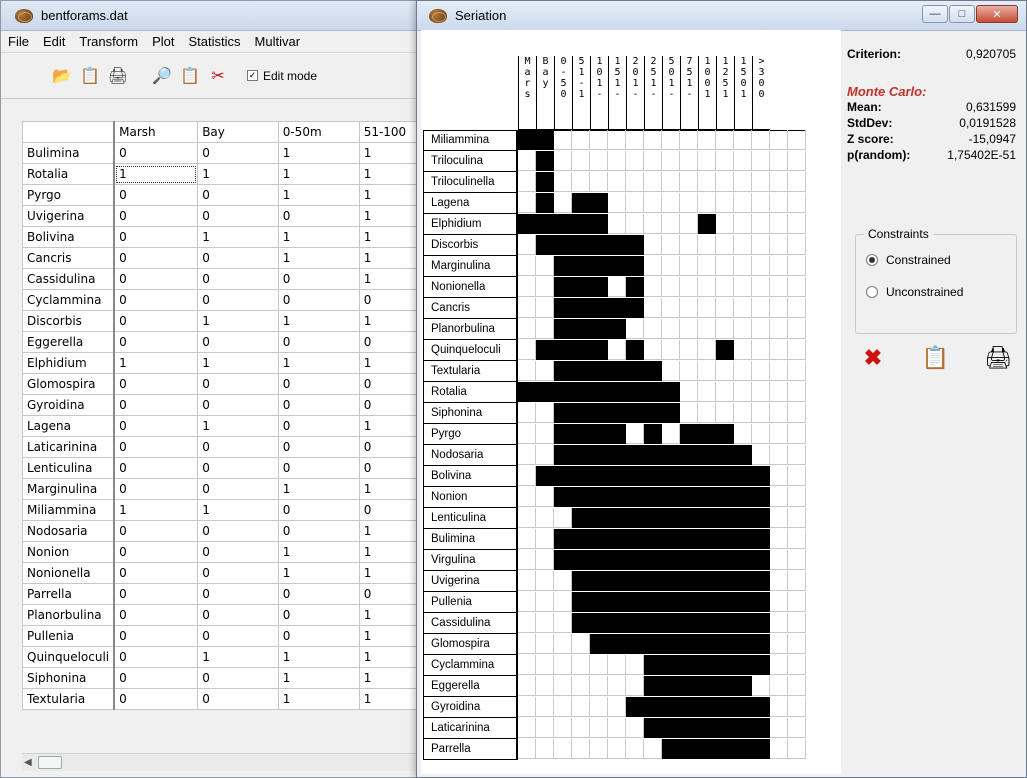 This screenshot has width=1027, height=778. I want to click on row-header: Marginulina, so click(69, 489).